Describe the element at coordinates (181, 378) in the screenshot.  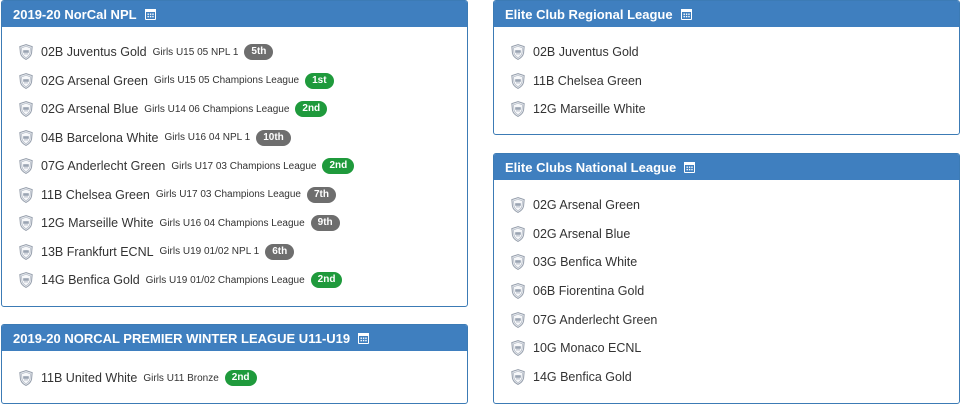
I see `division-label: Girls U11 Bronze` at that location.